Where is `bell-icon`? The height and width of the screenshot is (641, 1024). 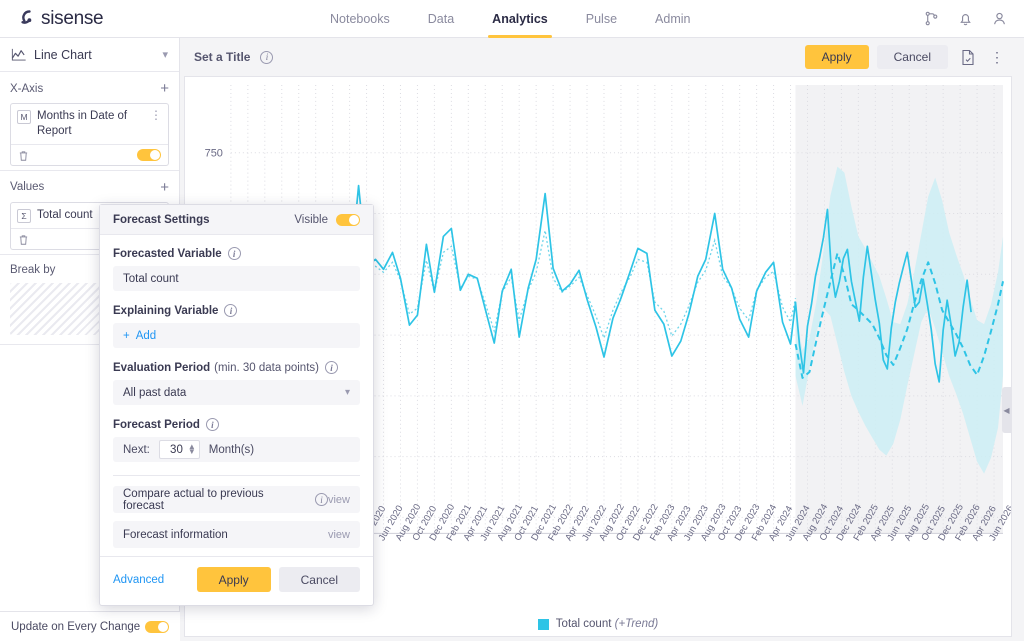 bell-icon is located at coordinates (965, 18).